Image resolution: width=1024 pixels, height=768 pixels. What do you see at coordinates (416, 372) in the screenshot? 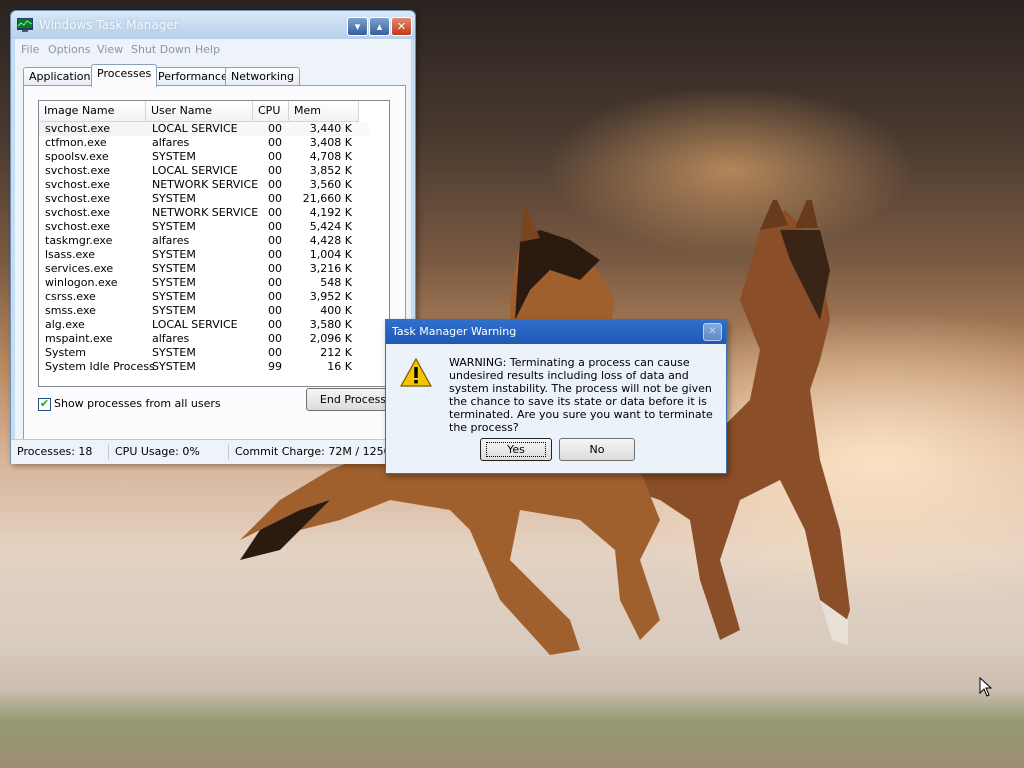
I see `warning-icon` at bounding box center [416, 372].